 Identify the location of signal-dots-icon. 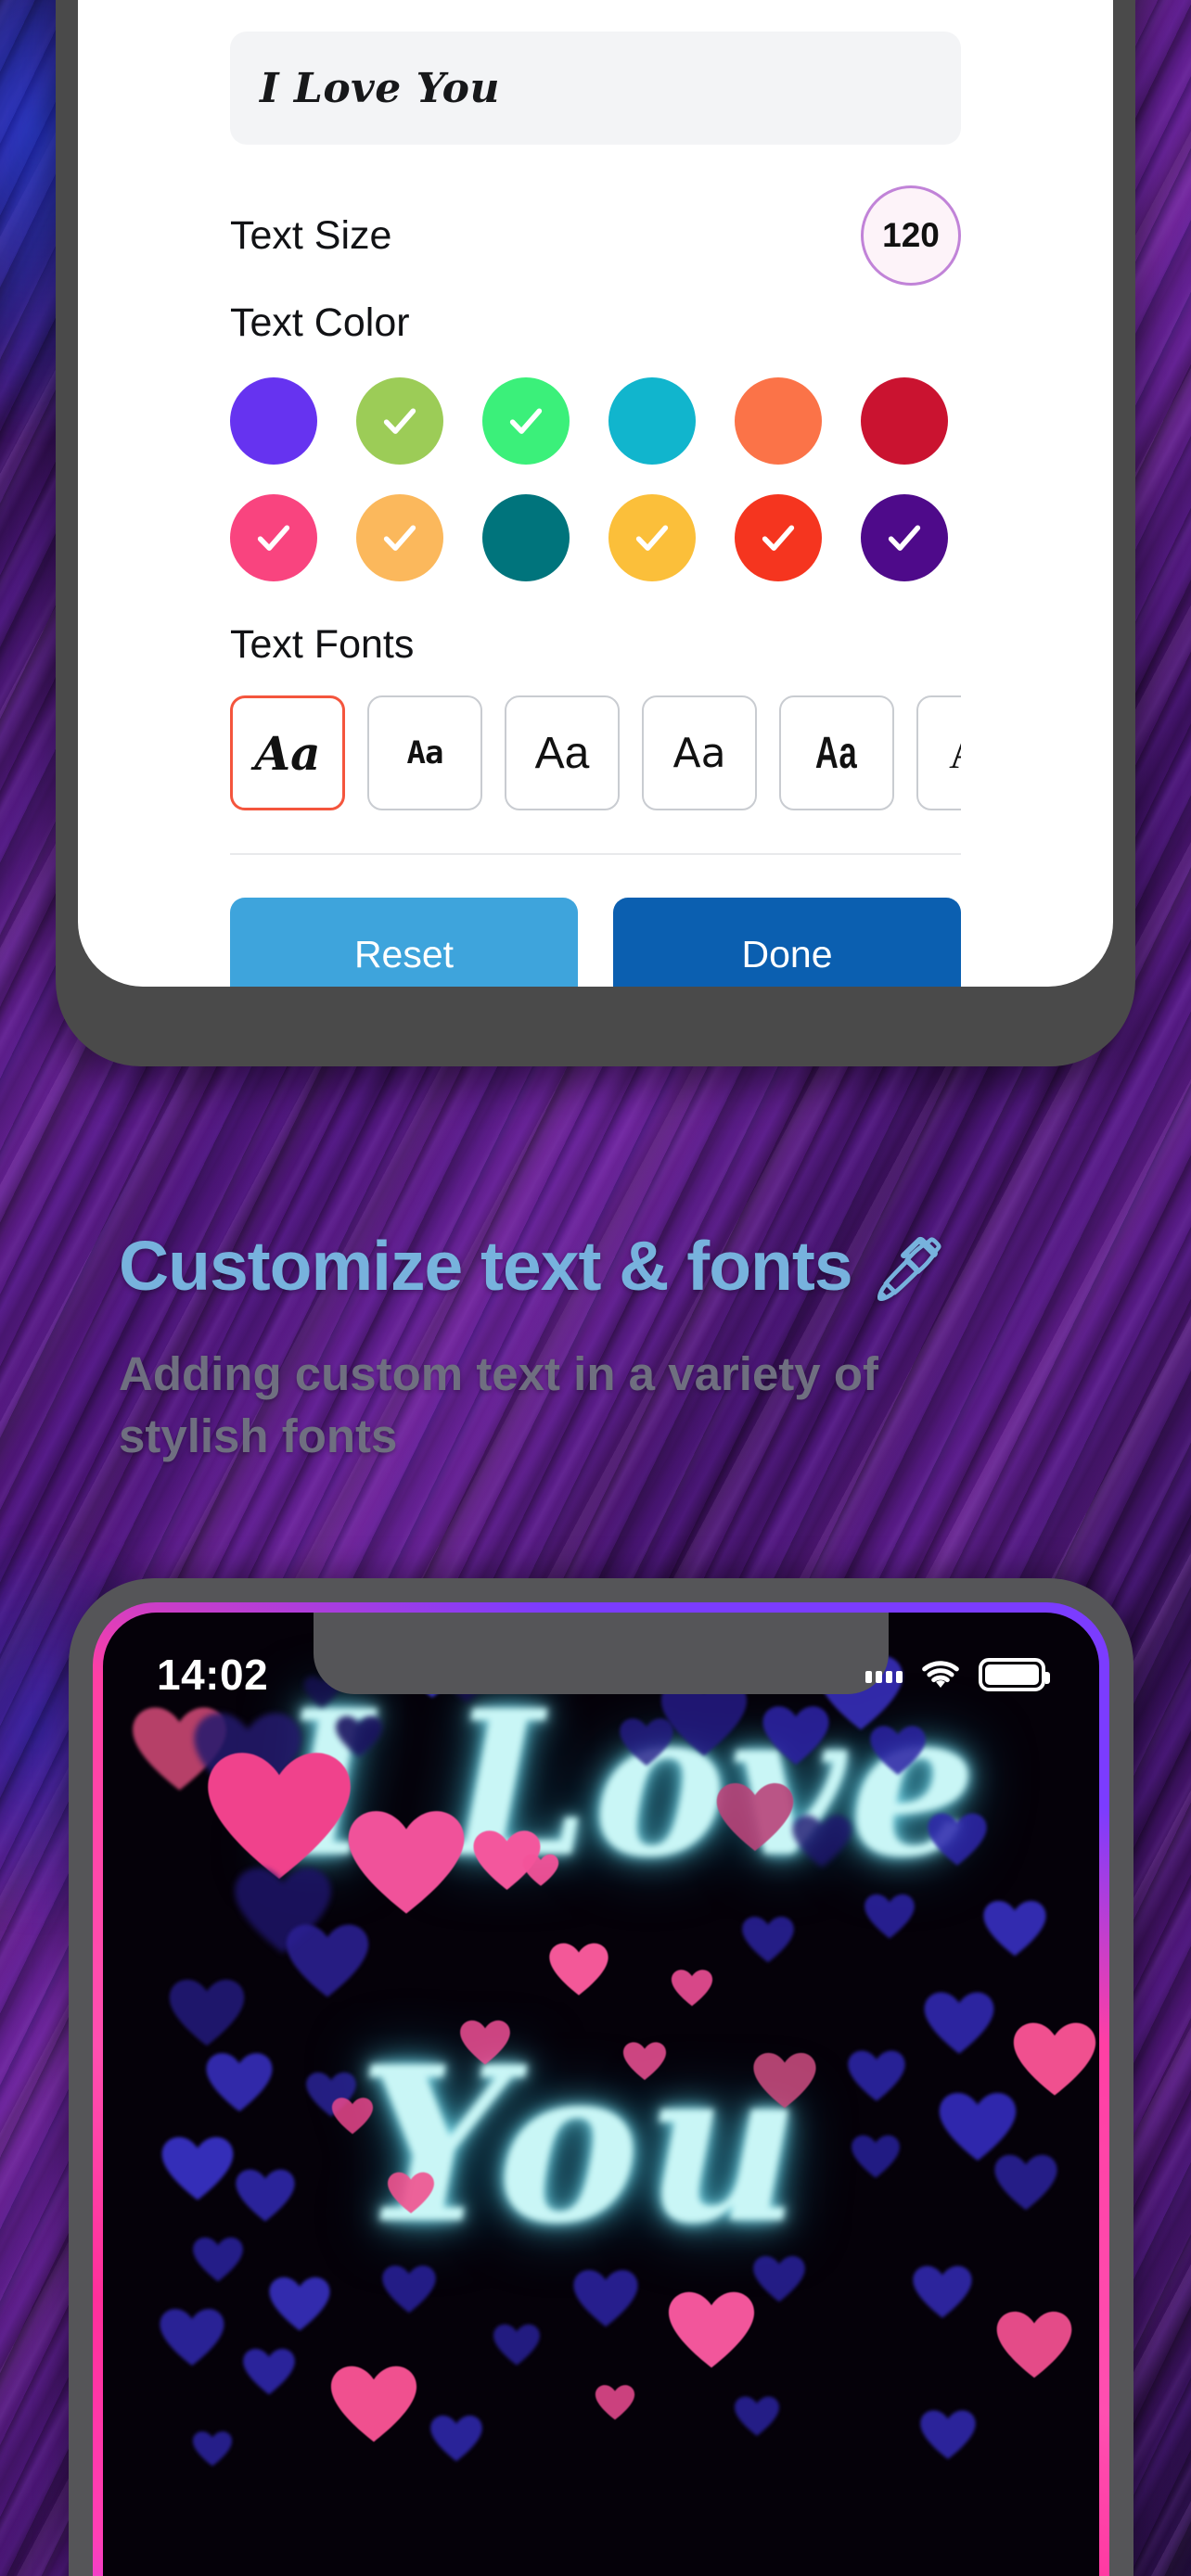
(884, 1674).